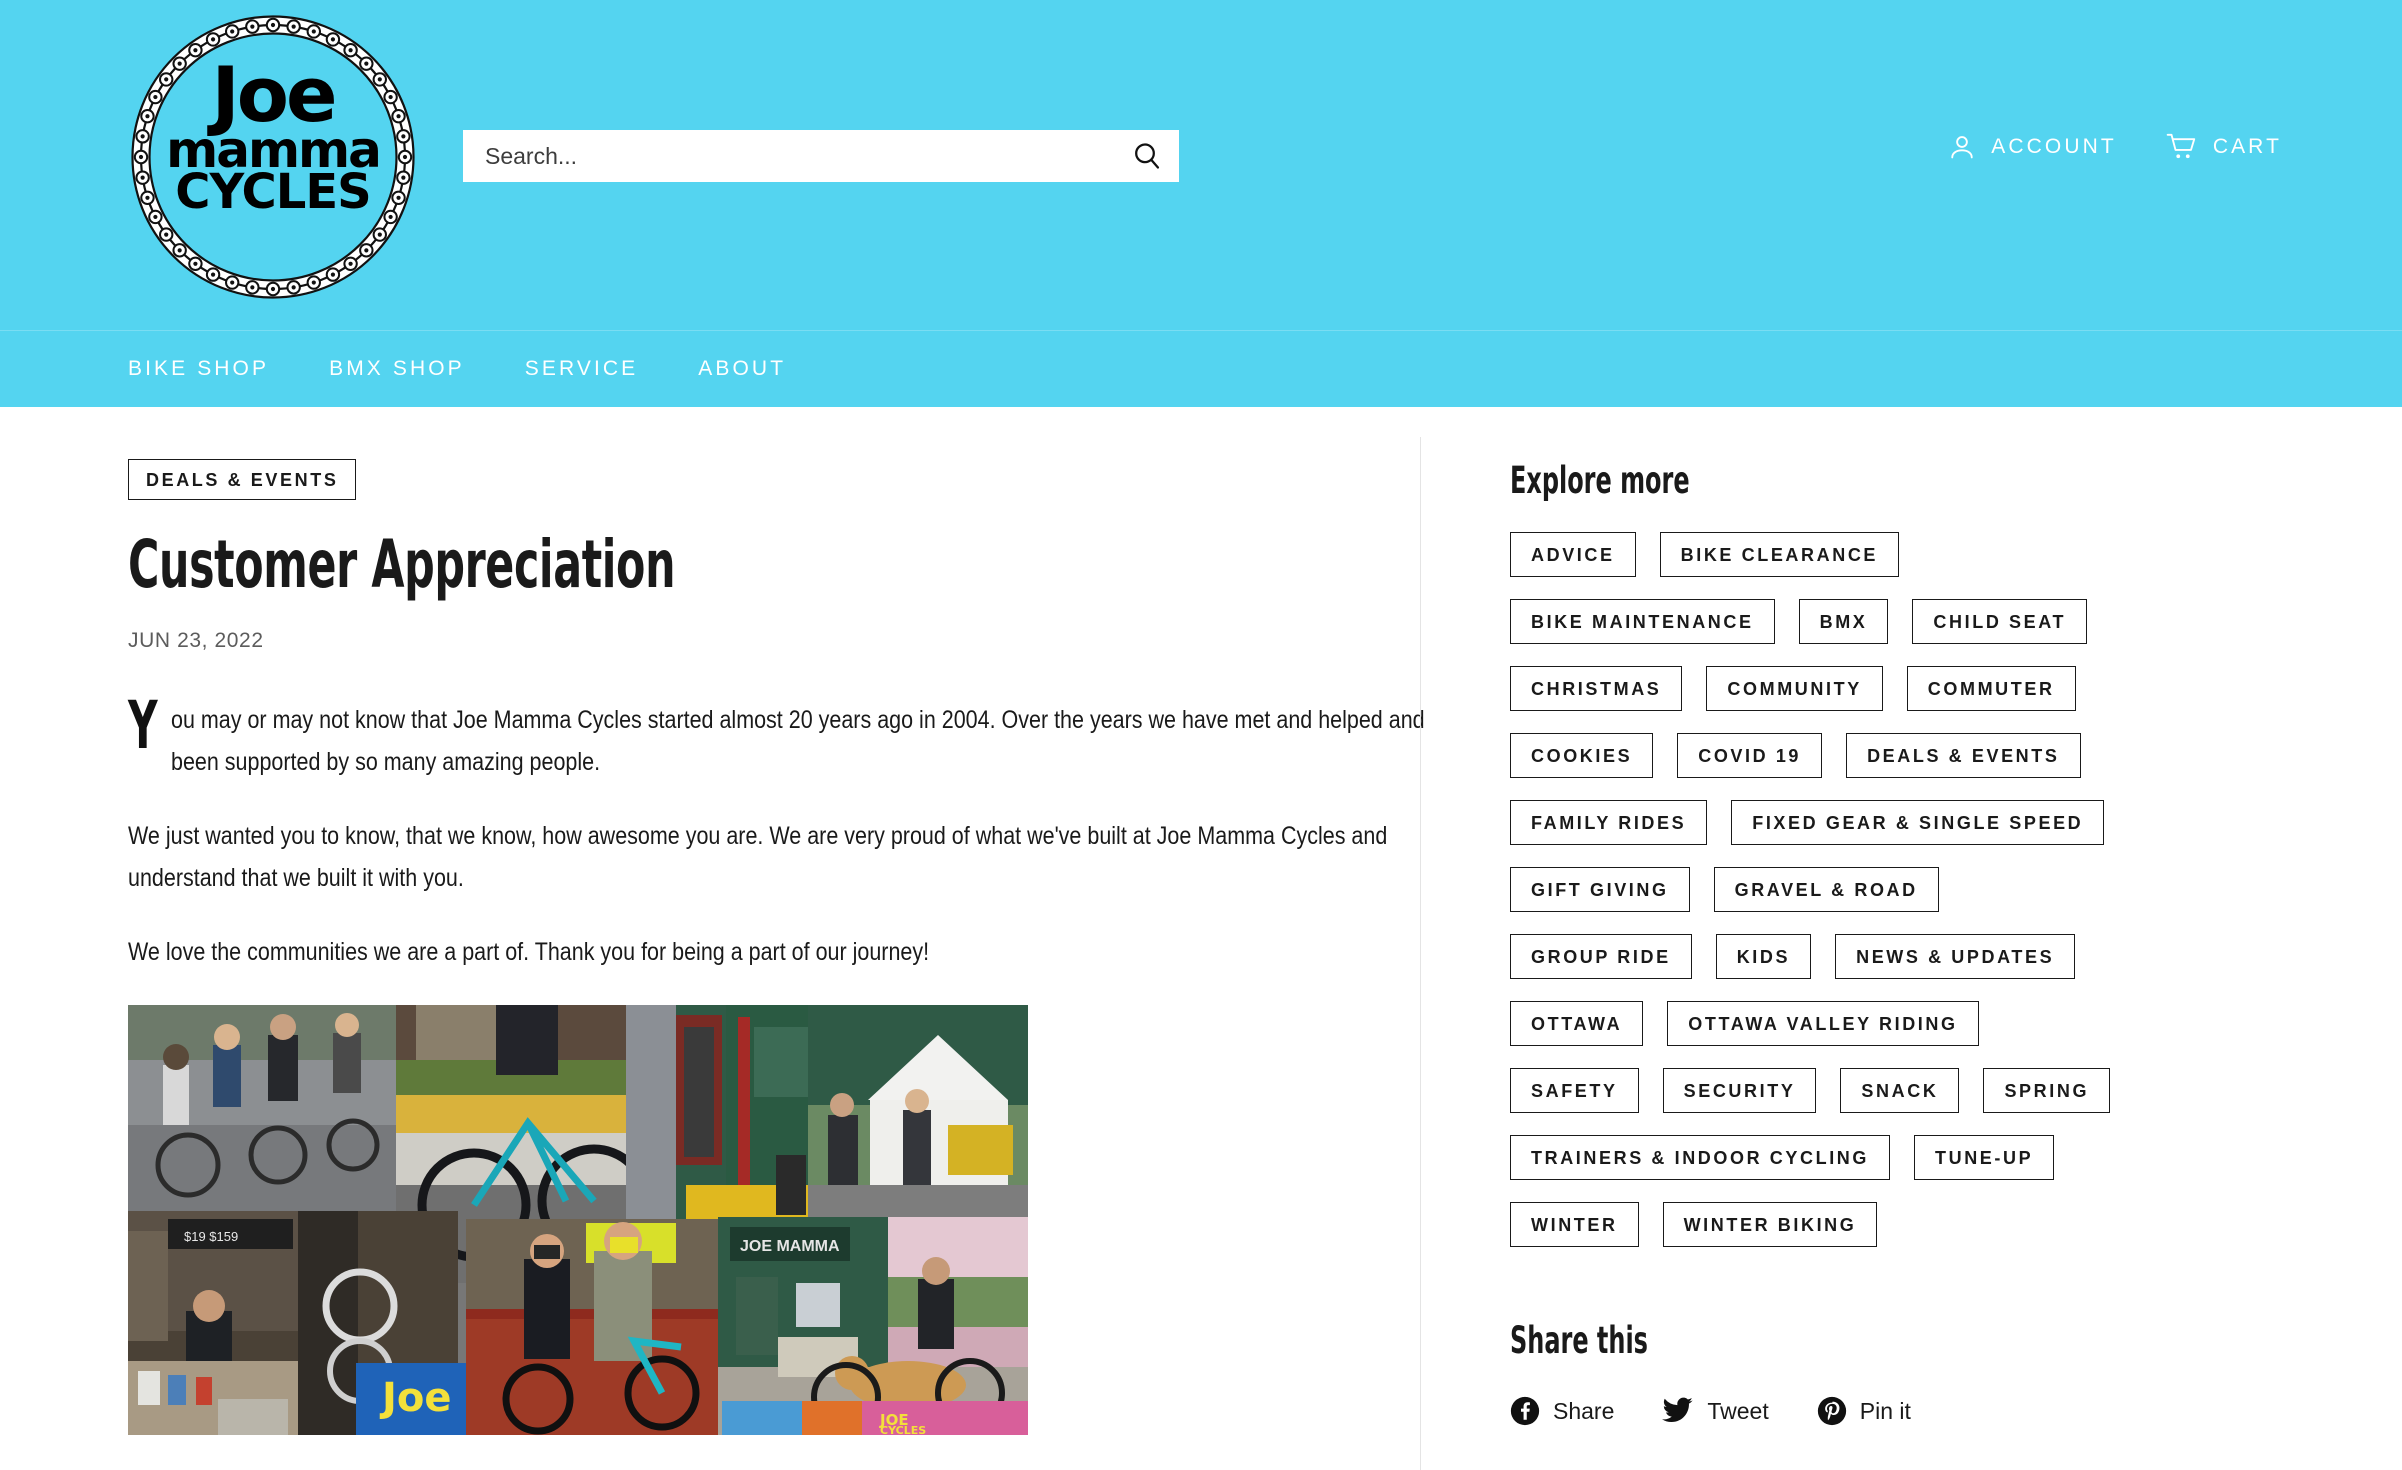 This screenshot has height=1470, width=2402. Describe the element at coordinates (1823, 1023) in the screenshot. I see `tag-pill: OTTAWA VALLEY RIDING` at that location.